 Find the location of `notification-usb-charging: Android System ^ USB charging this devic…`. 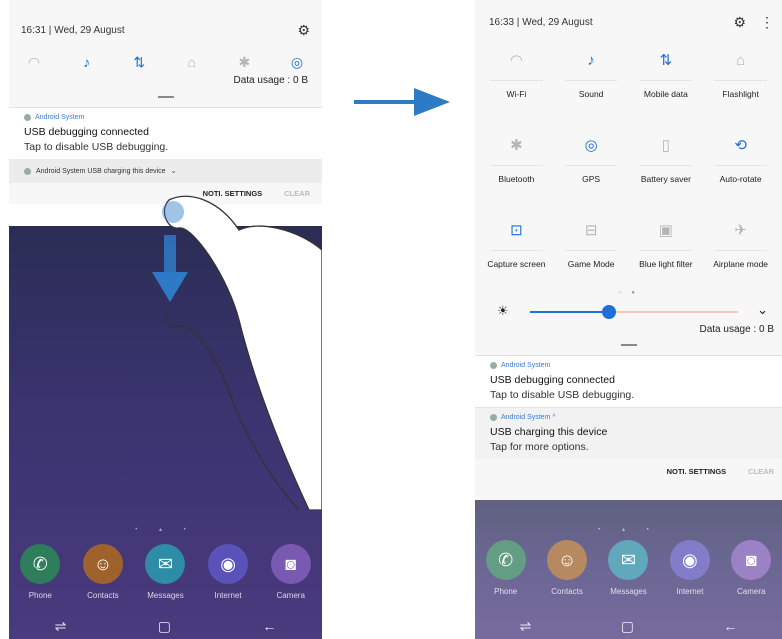

notification-usb-charging: Android System ^ USB charging this devic… is located at coordinates (628, 433).